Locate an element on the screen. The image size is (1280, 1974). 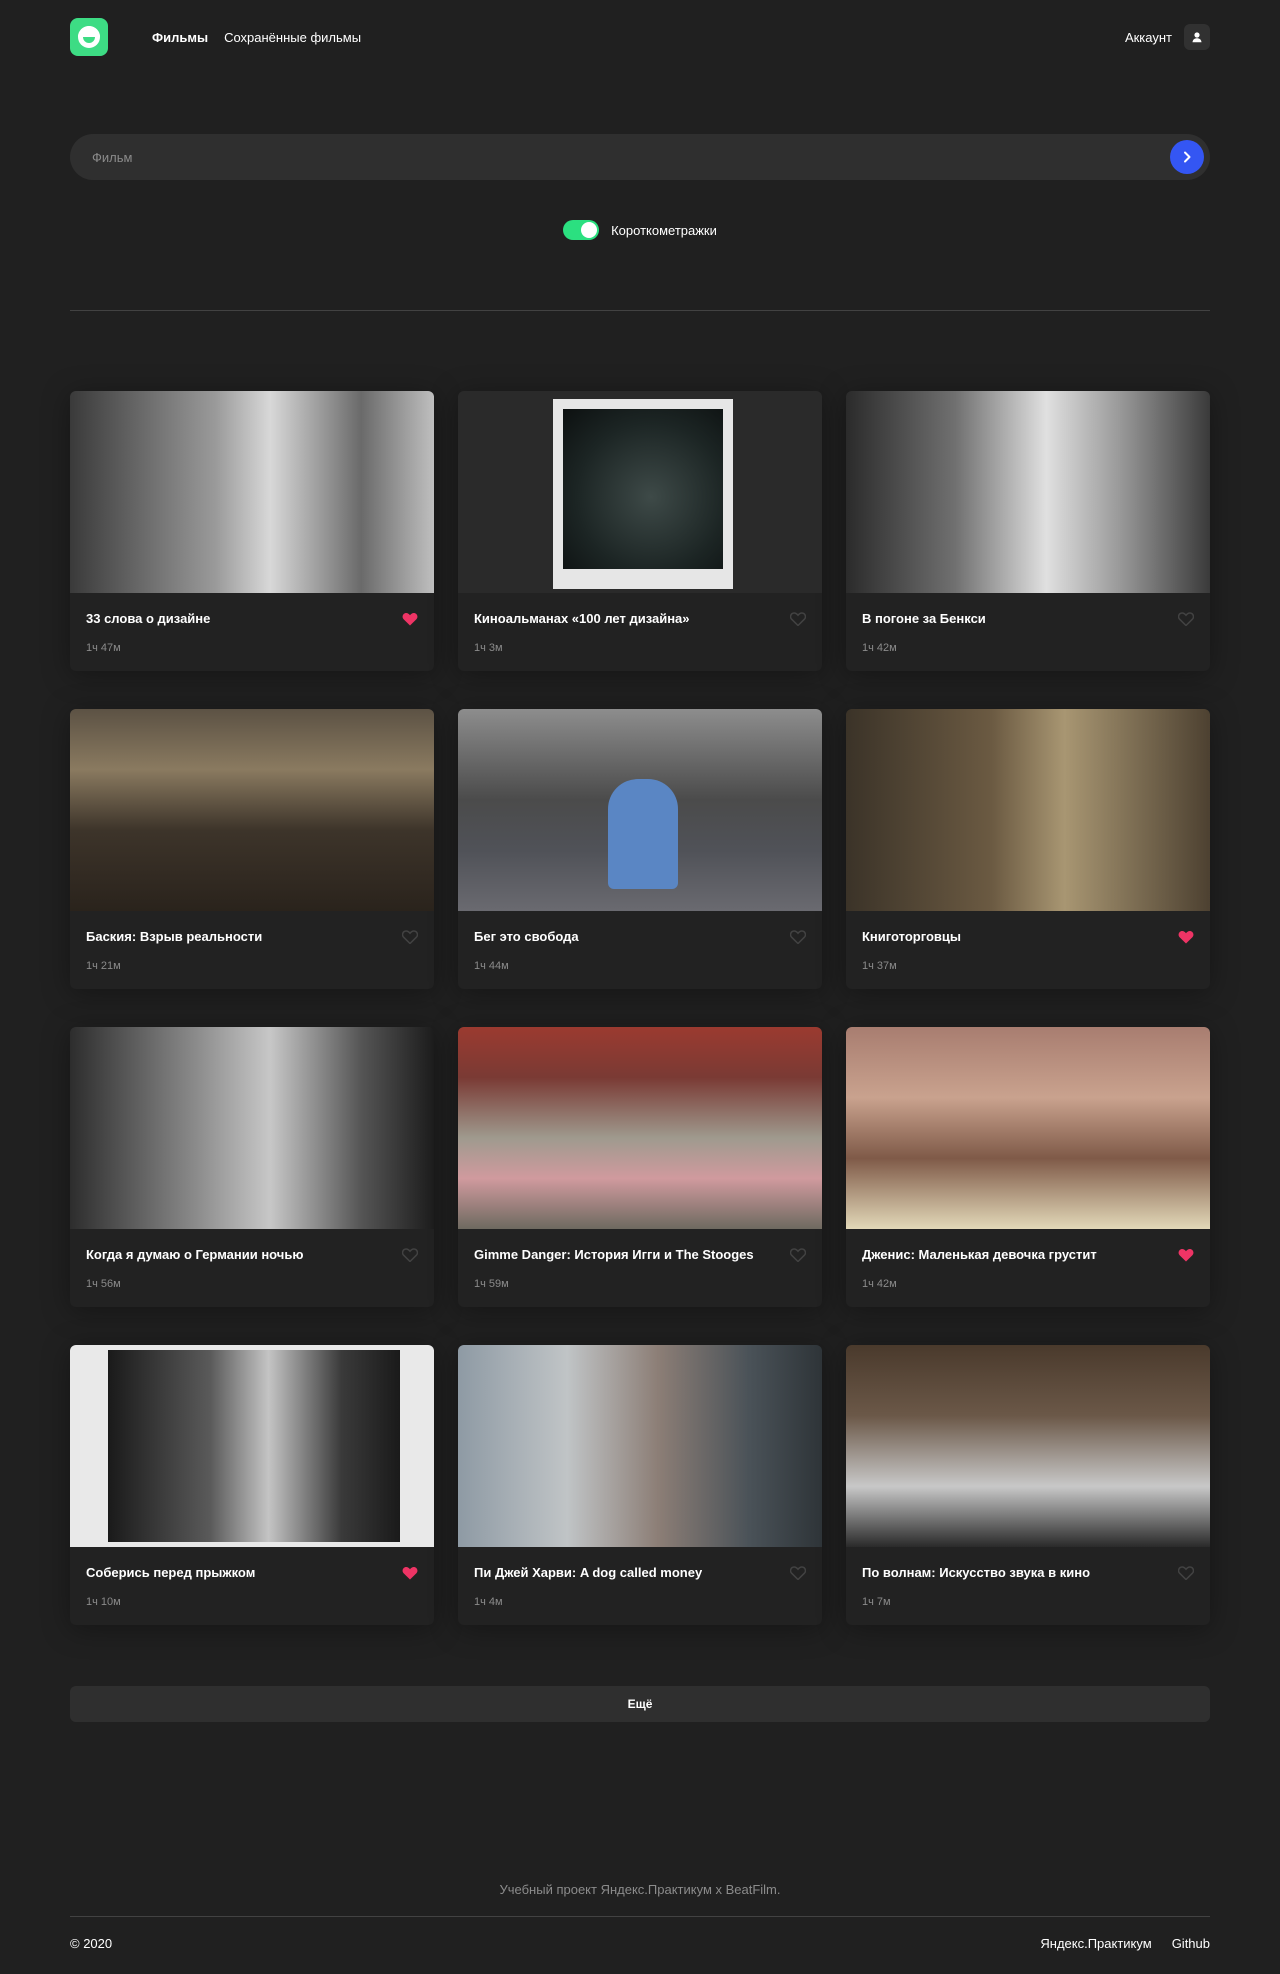
copyright: © 2020 is located at coordinates (91, 1943).